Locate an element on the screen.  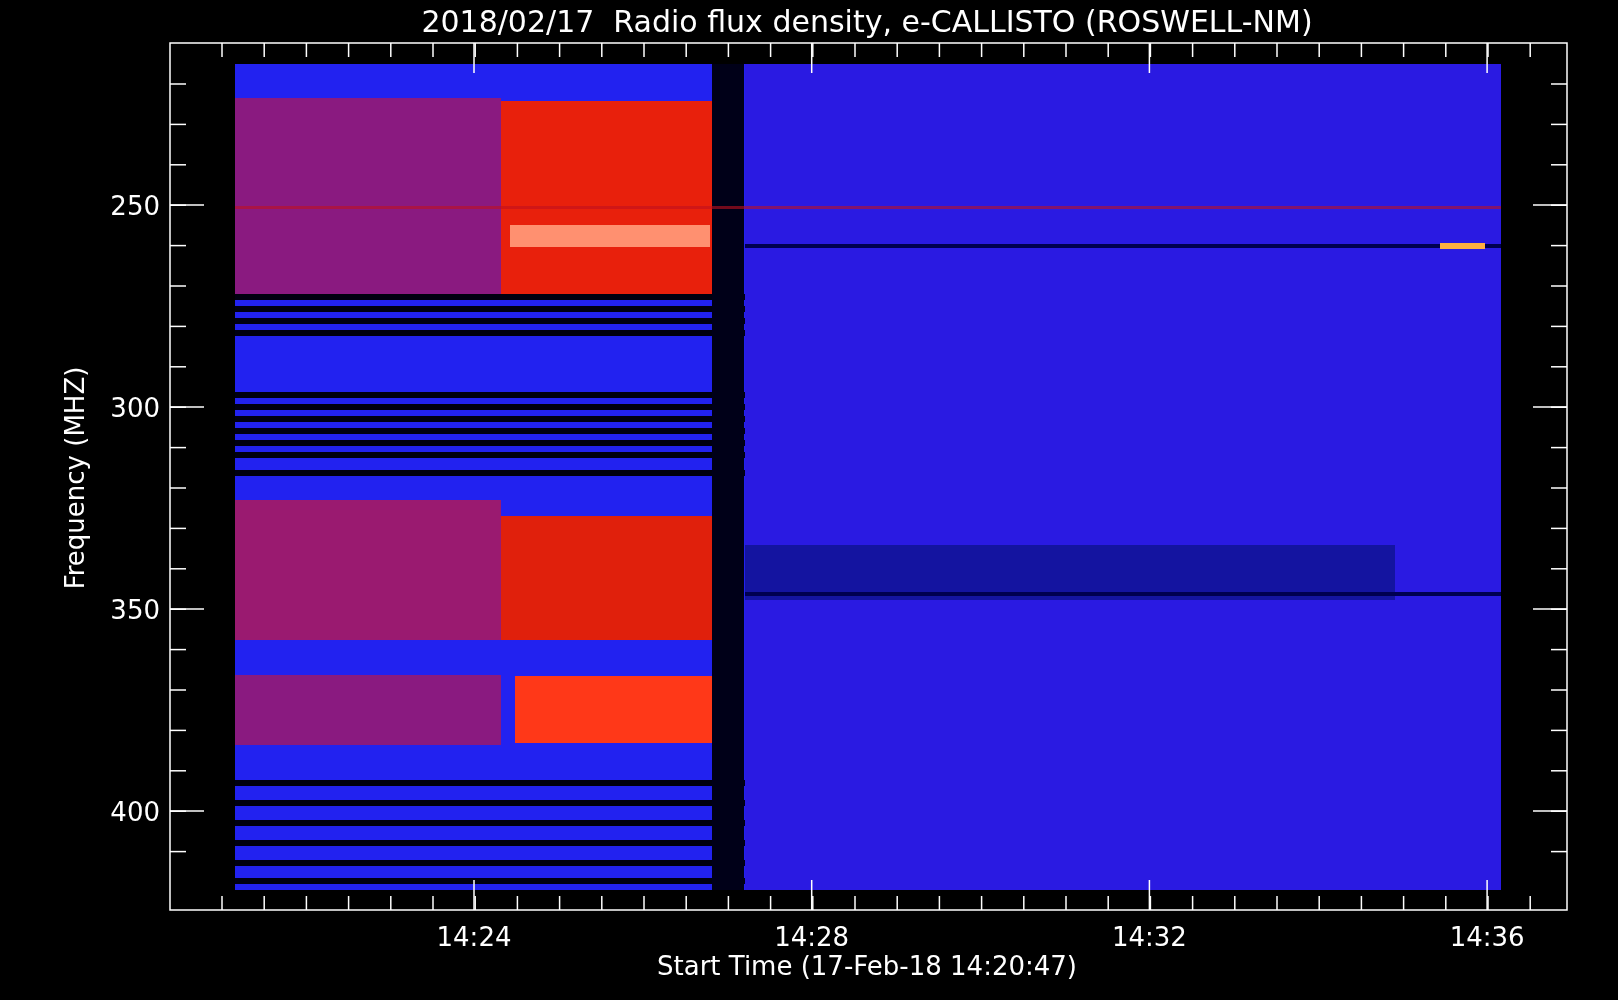
tick-label: 14:36 is located at coordinates (1487, 937).